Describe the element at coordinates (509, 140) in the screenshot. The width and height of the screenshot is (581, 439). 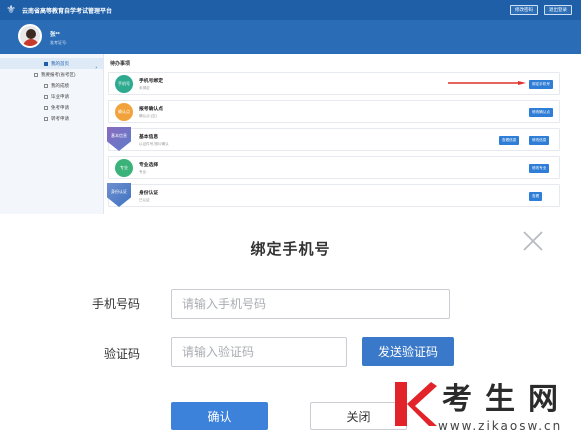
I see `view-info-button: 查看信息` at that location.